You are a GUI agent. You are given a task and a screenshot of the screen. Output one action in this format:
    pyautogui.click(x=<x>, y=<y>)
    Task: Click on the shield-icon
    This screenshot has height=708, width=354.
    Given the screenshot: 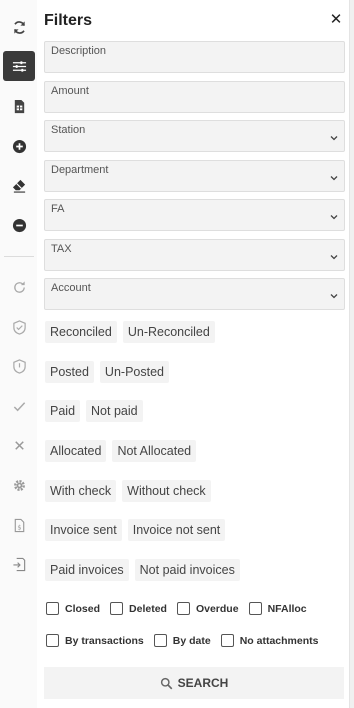 What is the action you would take?
    pyautogui.click(x=19, y=366)
    